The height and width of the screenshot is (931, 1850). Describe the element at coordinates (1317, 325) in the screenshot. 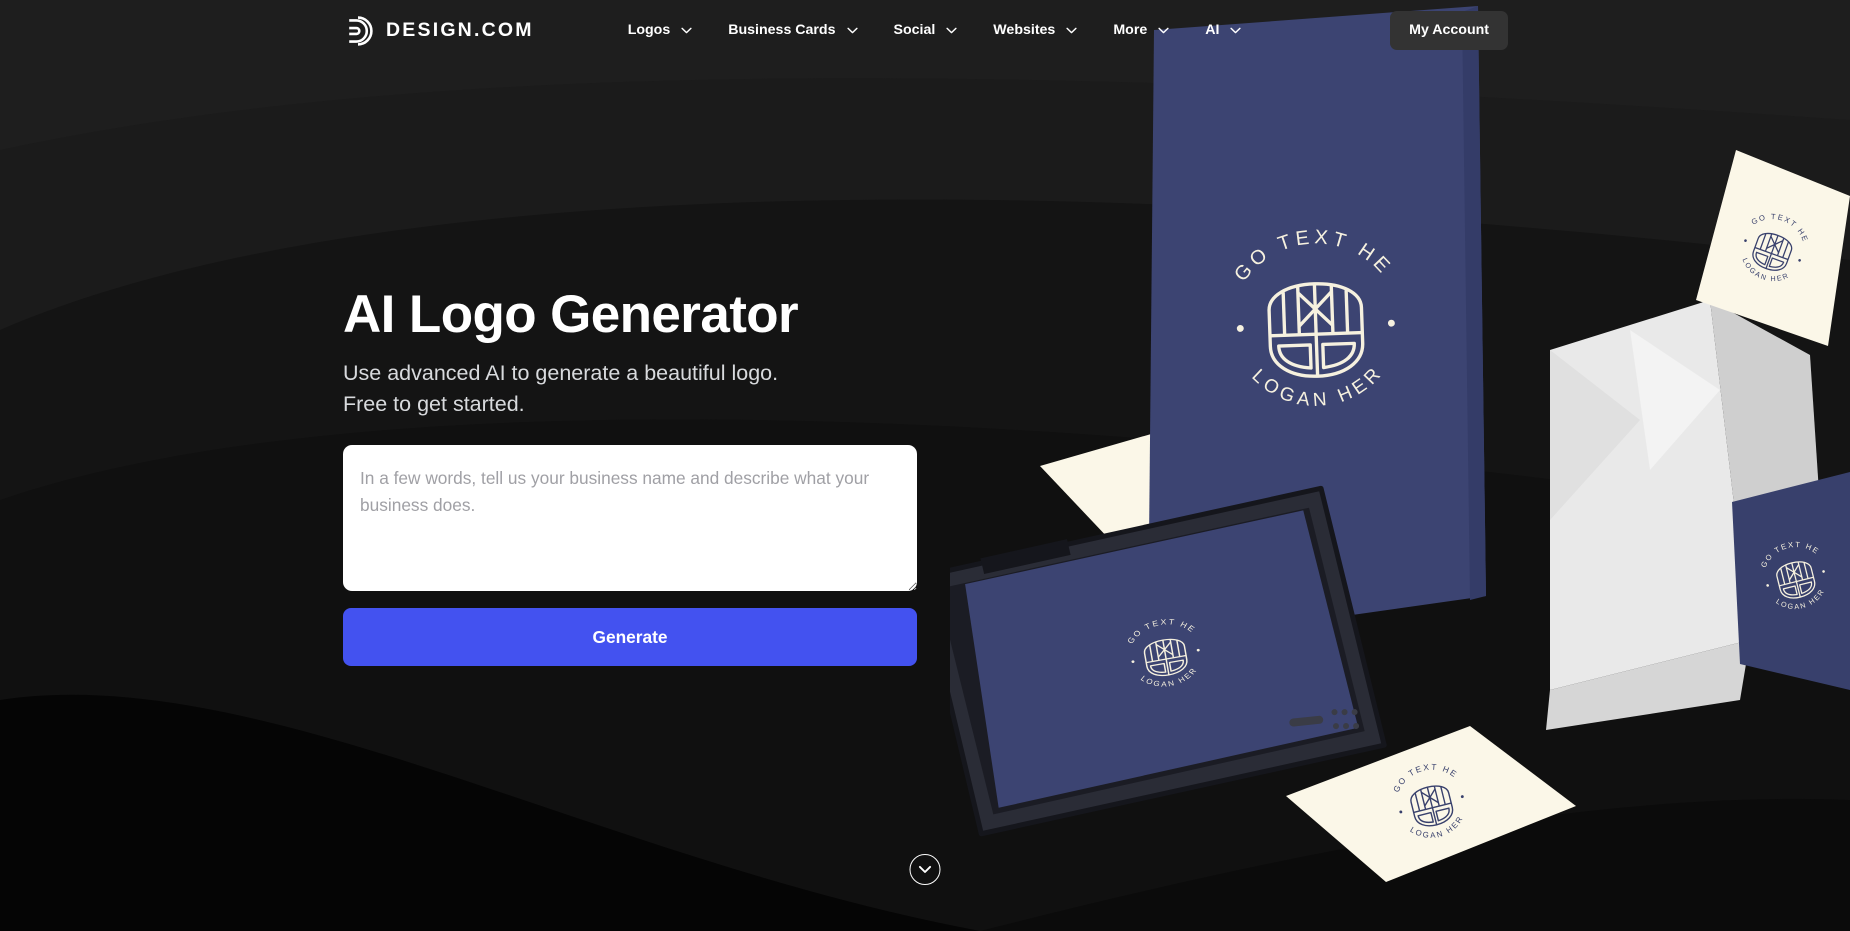

I see `poster` at that location.